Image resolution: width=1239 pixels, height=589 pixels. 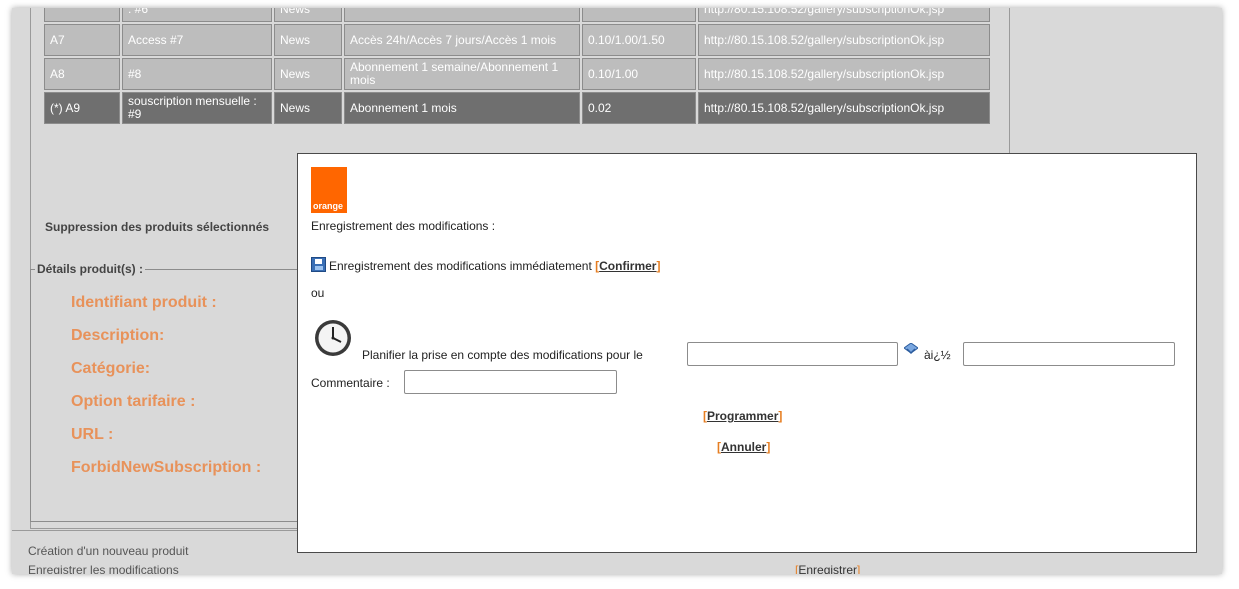 What do you see at coordinates (108, 551) in the screenshot?
I see `create-product-label: Création d'un nouveau produit` at bounding box center [108, 551].